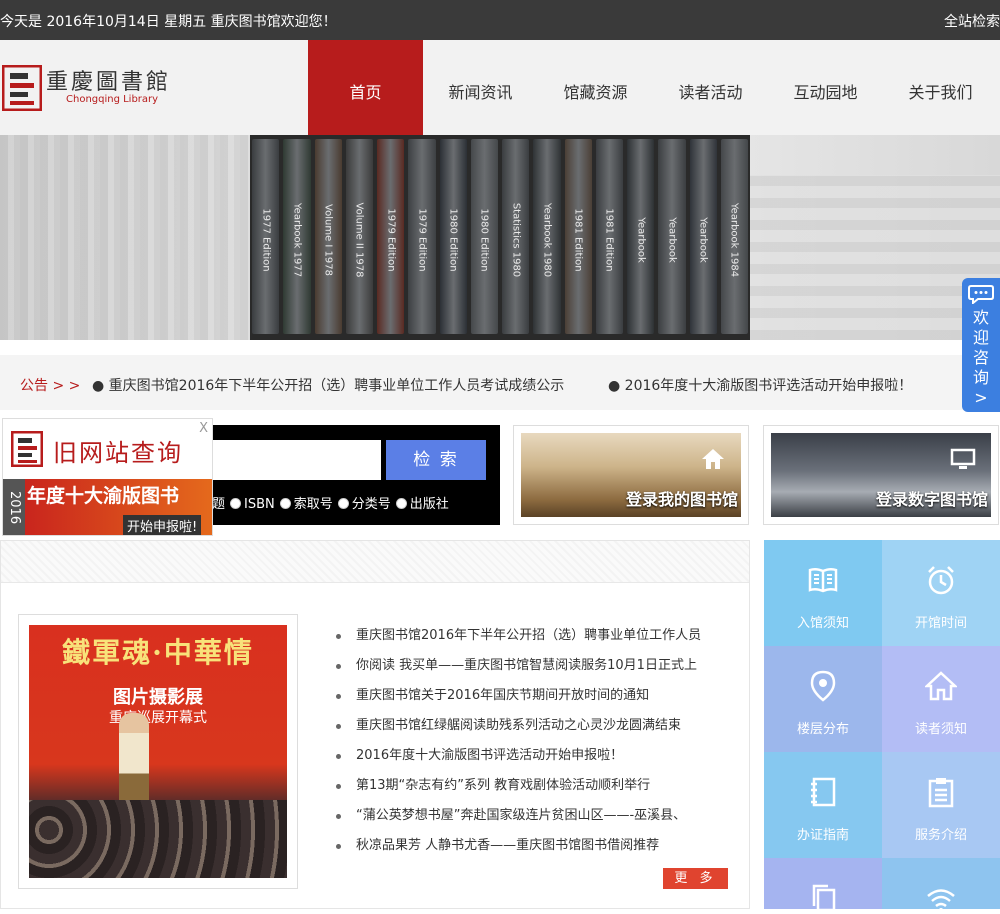 The height and width of the screenshot is (914, 1000). I want to click on notice-item: ● 2016年度十大渝版图书评选活动开始申报啦！, so click(760, 385).